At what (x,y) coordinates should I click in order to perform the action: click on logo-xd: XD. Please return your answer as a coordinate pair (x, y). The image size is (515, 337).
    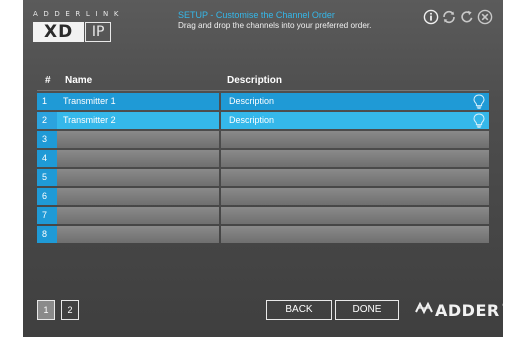
    Looking at the image, I should click on (59, 32).